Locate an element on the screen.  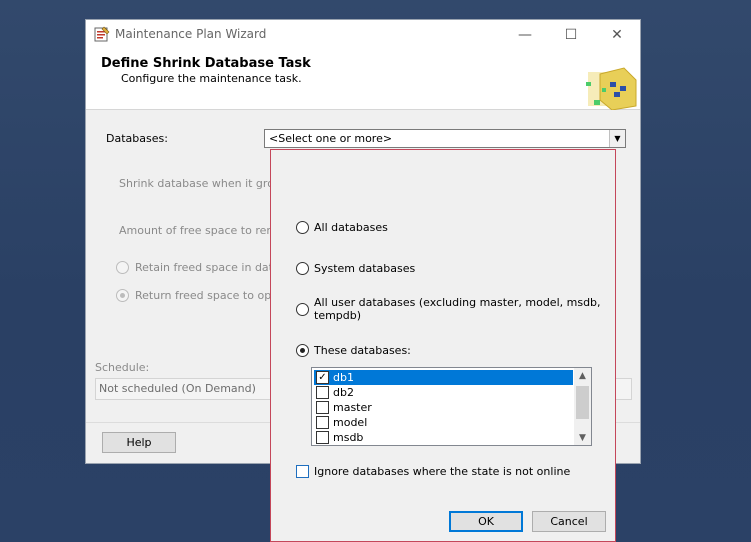
system-databases-label: System databases is located at coordinates (365, 268).